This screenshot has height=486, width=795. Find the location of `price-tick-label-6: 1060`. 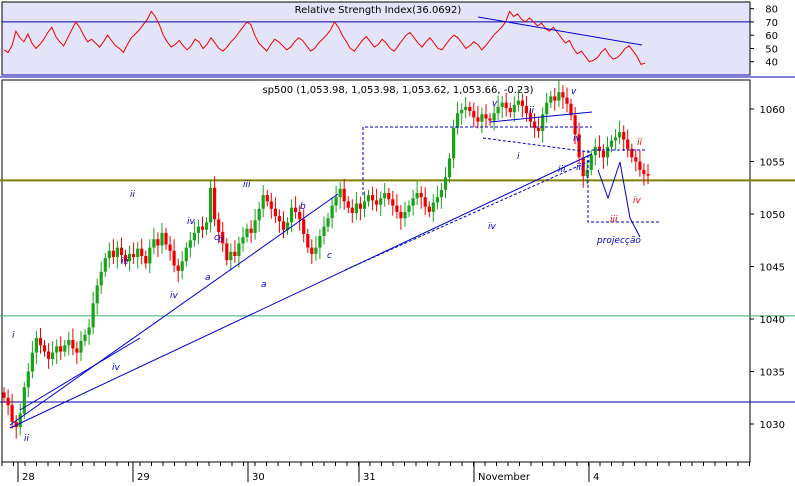

price-tick-label-6: 1060 is located at coordinates (772, 110).